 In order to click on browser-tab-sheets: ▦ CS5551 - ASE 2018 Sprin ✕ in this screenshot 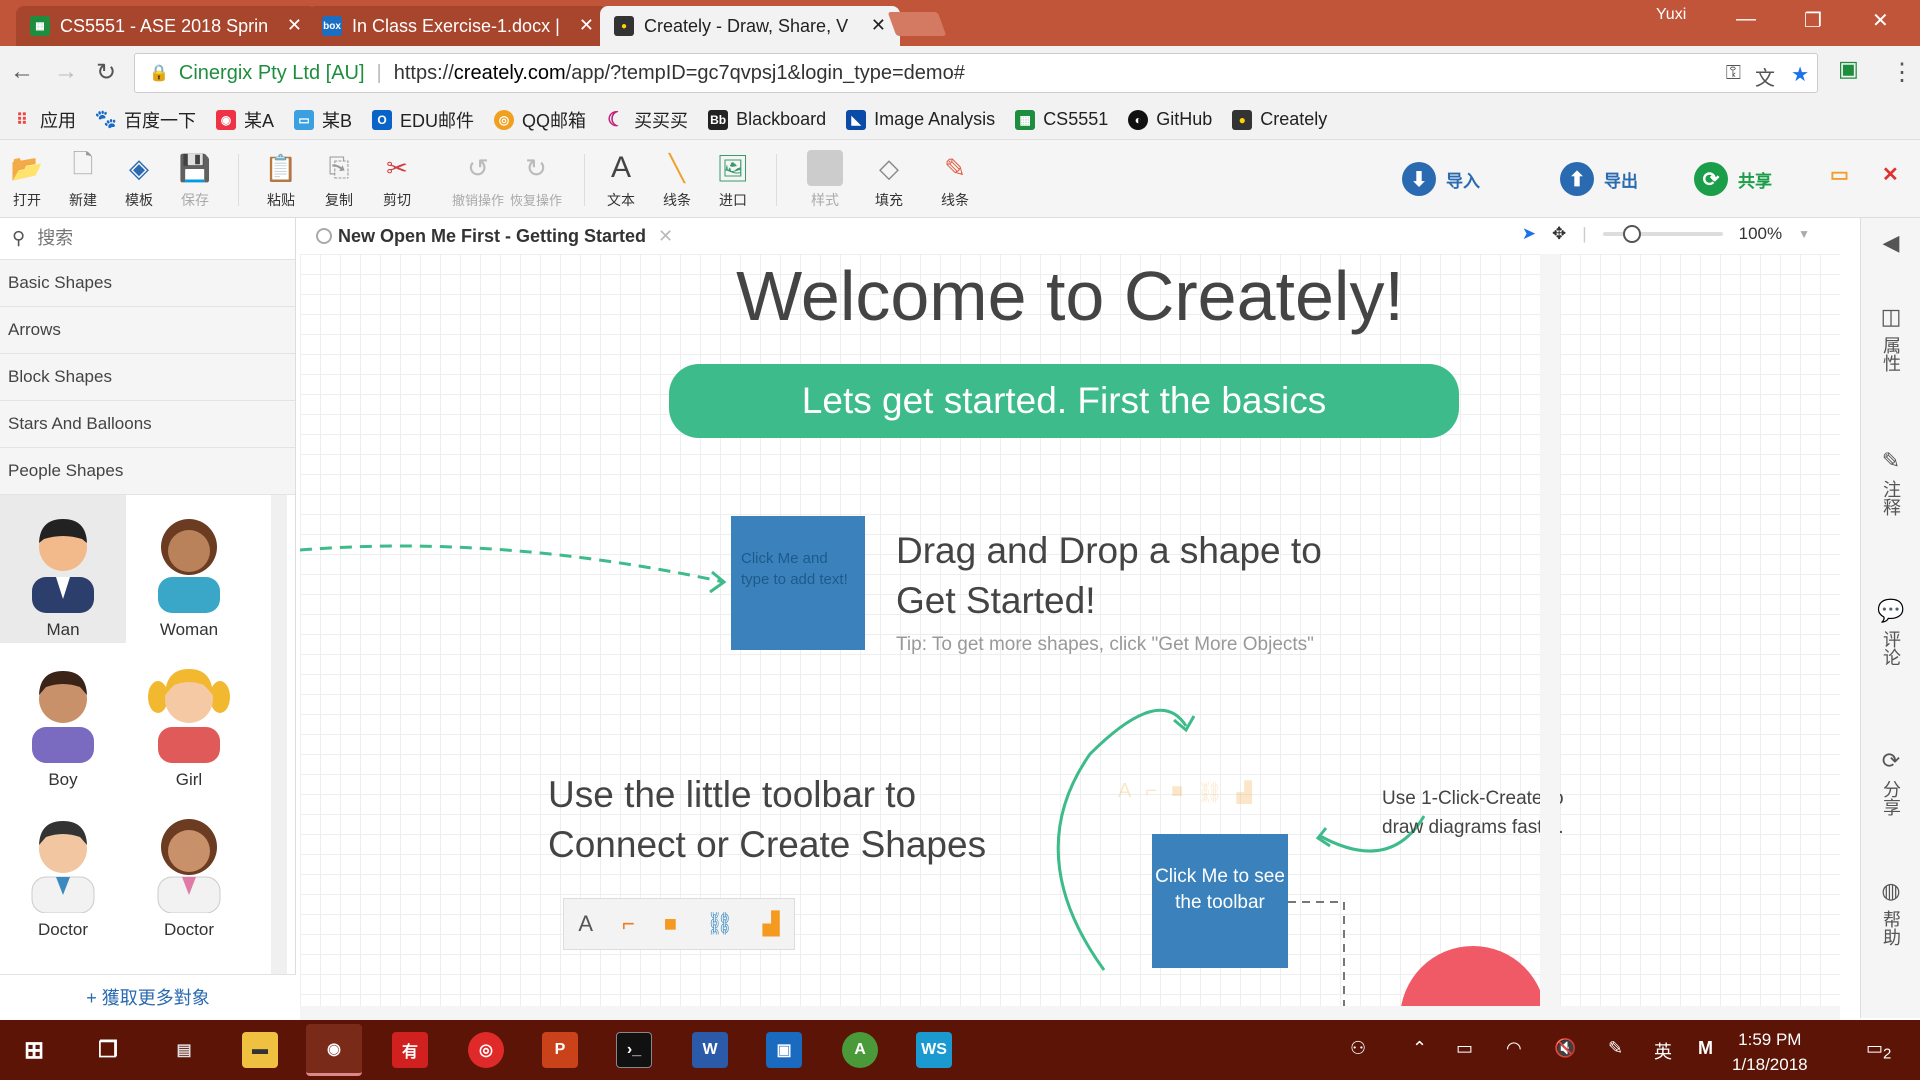, I will do `click(166, 26)`.